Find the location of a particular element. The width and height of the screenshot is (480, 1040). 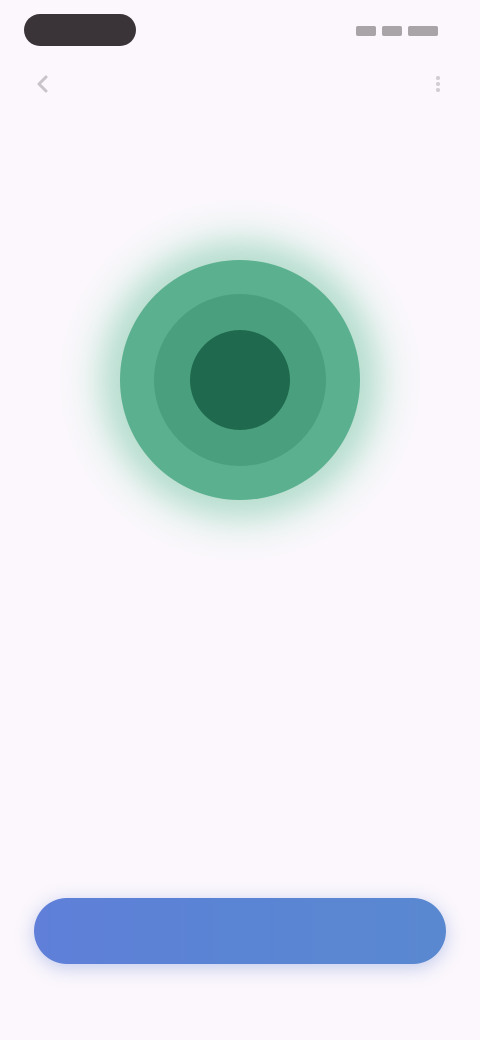

status-time is located at coordinates (80, 30).